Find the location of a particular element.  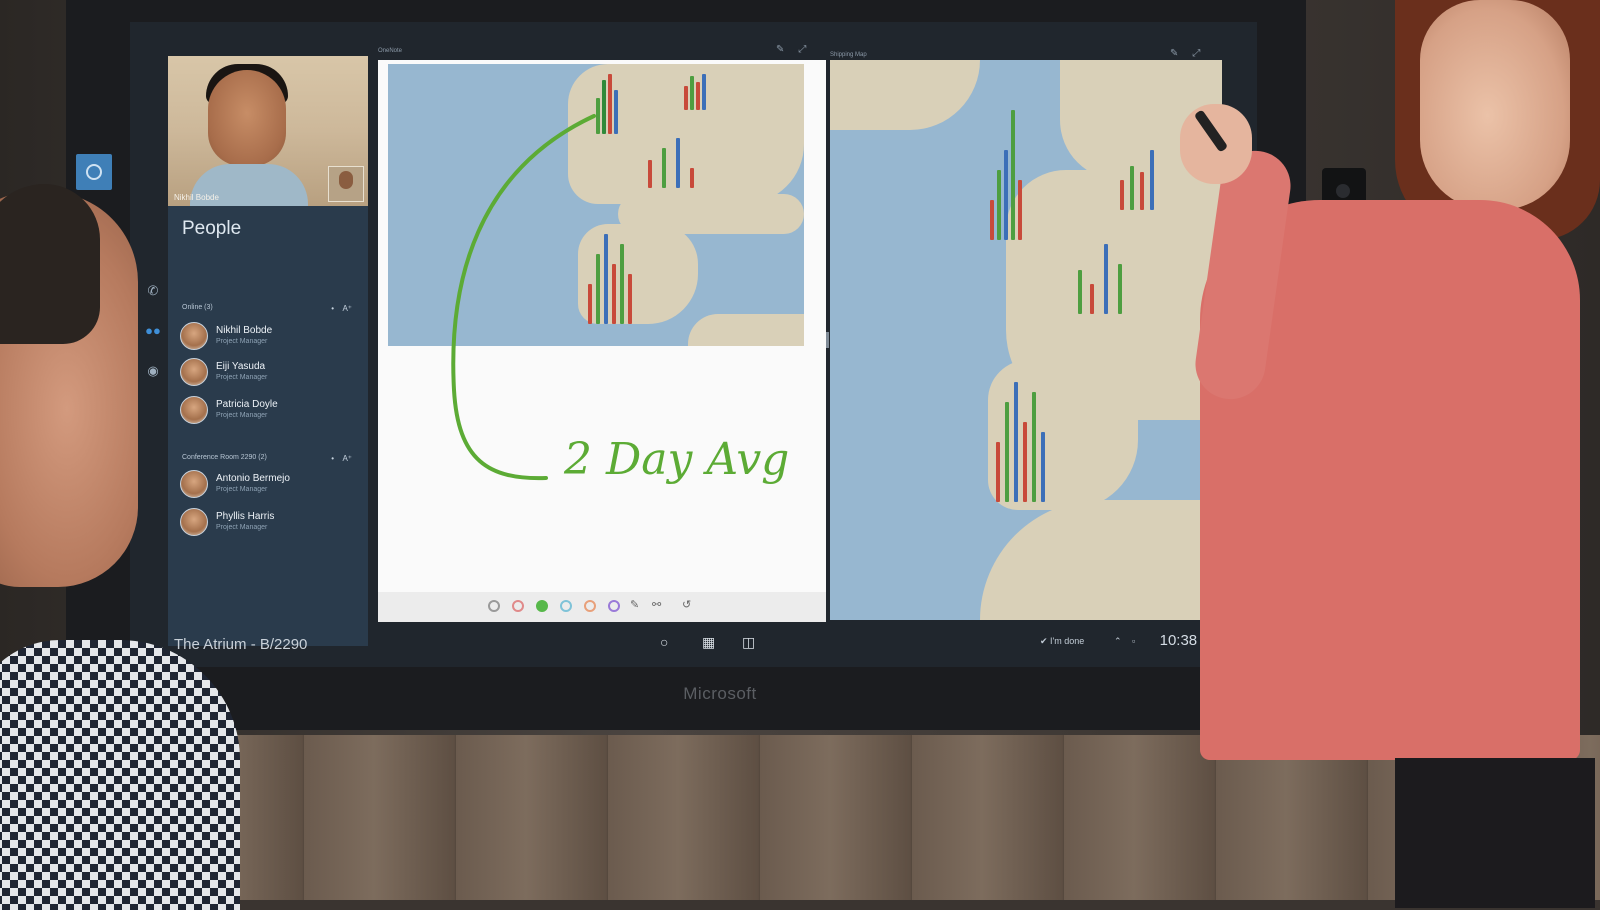

room-location: The Atrium - B/2290 is located at coordinates (241, 644).